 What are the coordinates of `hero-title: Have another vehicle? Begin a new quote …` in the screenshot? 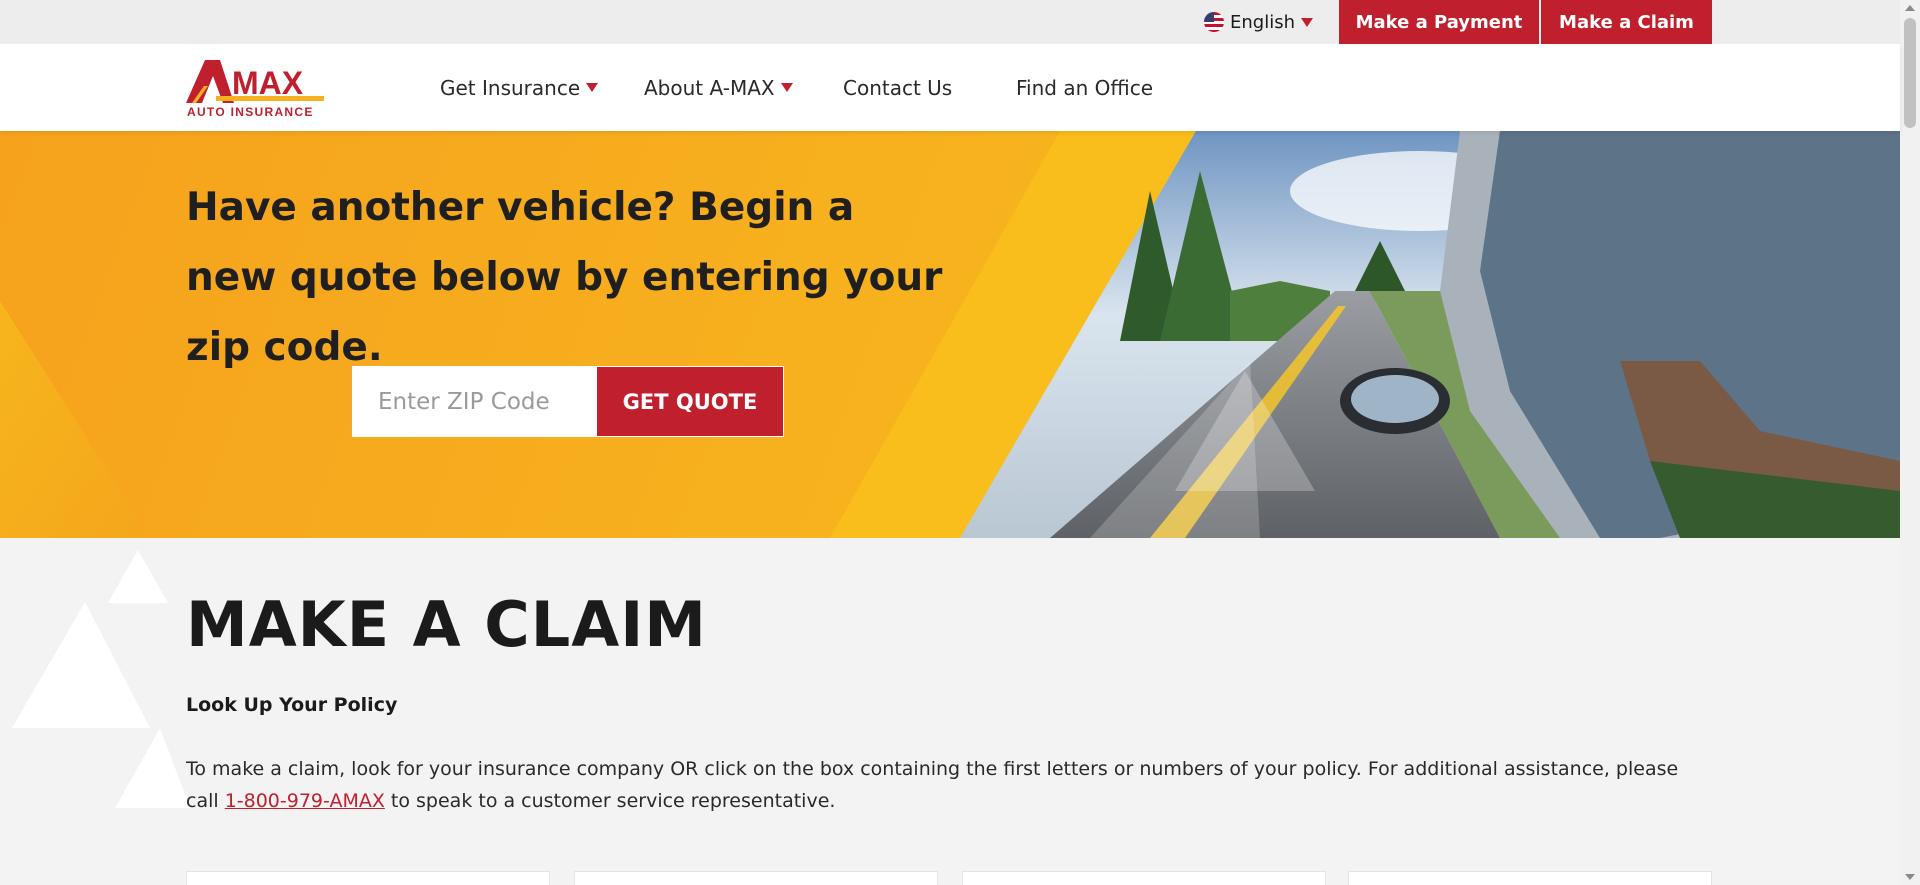 It's located at (564, 277).